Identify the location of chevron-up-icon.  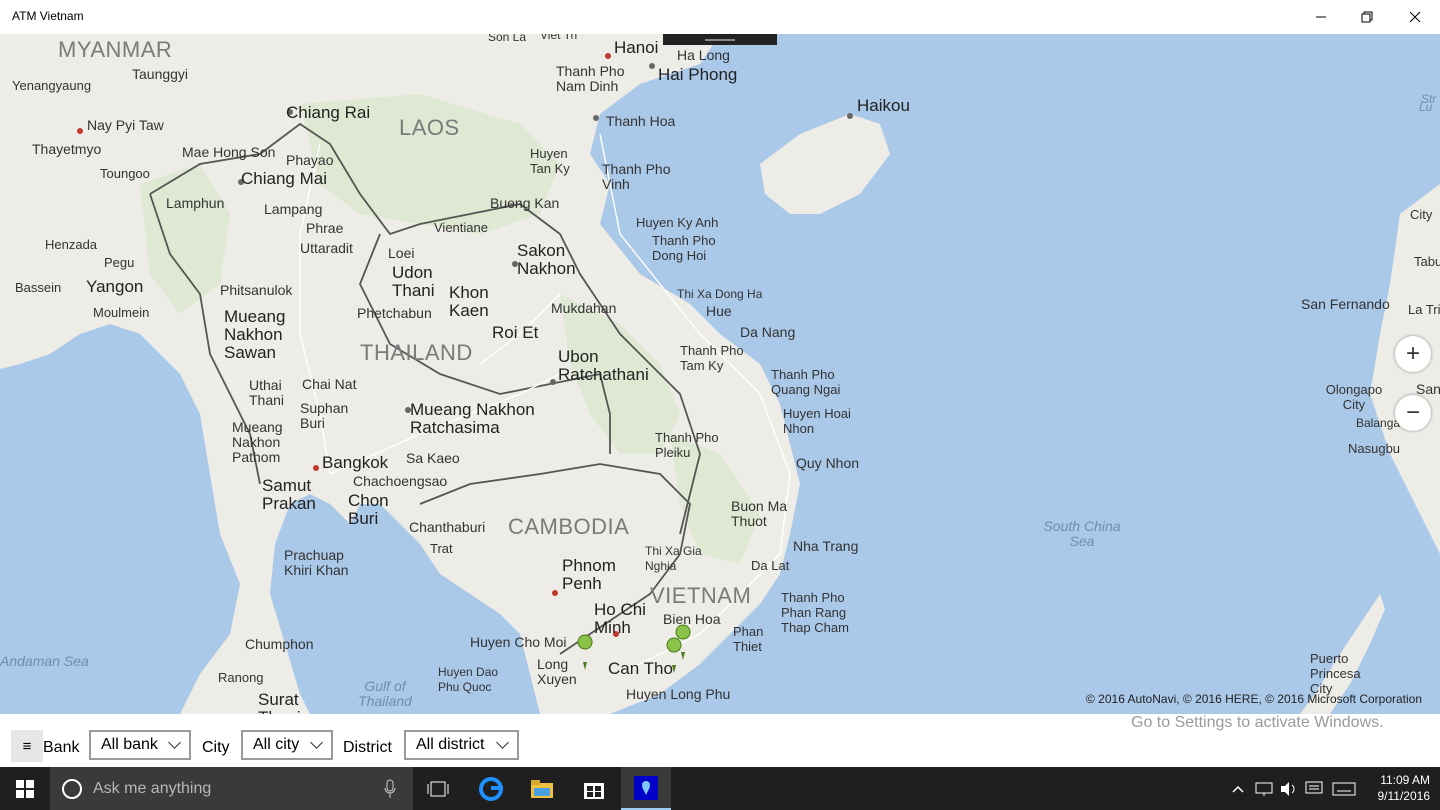
(1238, 789).